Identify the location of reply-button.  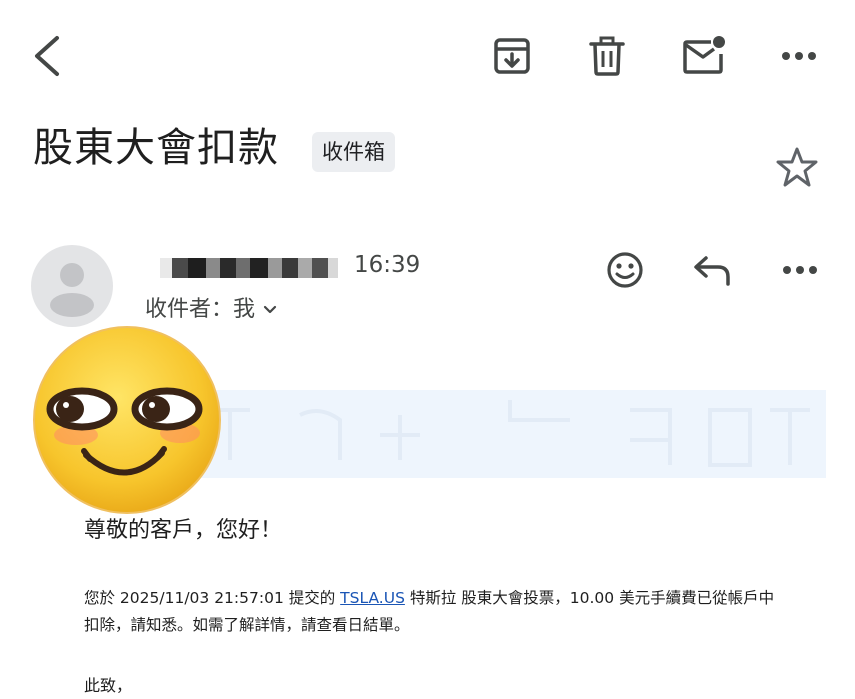
(713, 270).